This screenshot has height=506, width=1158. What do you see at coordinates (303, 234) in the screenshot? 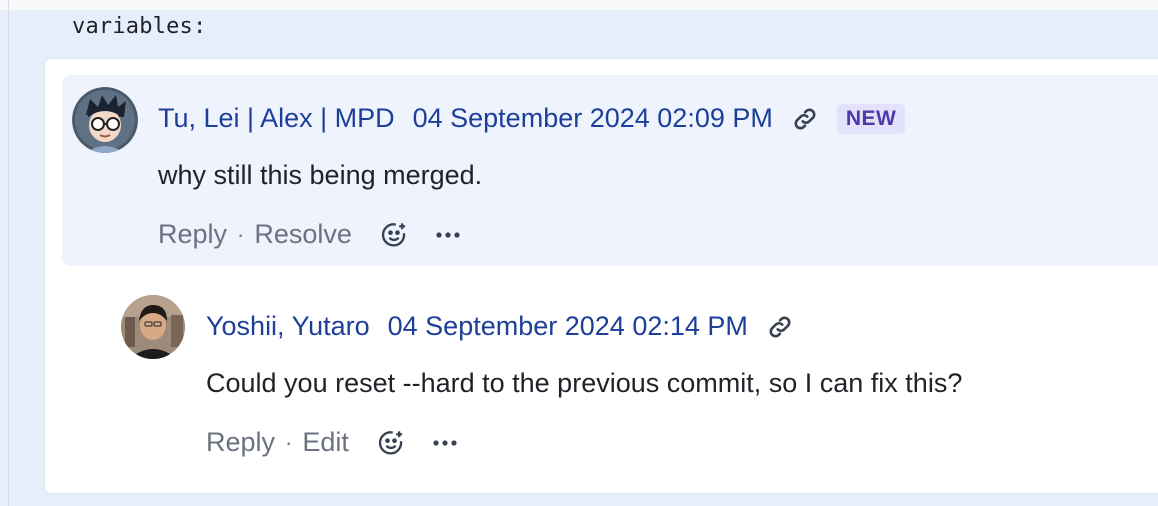
I see `resolve-button: Resolve` at bounding box center [303, 234].